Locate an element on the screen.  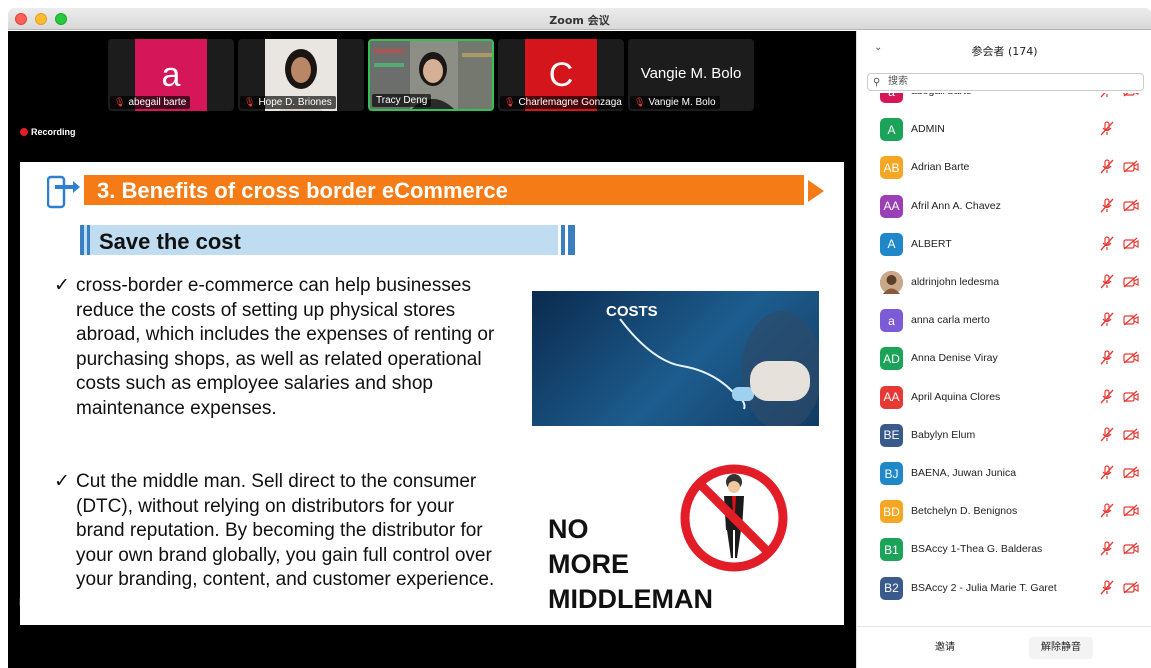
costs-label: COSTS is located at coordinates (632, 311).